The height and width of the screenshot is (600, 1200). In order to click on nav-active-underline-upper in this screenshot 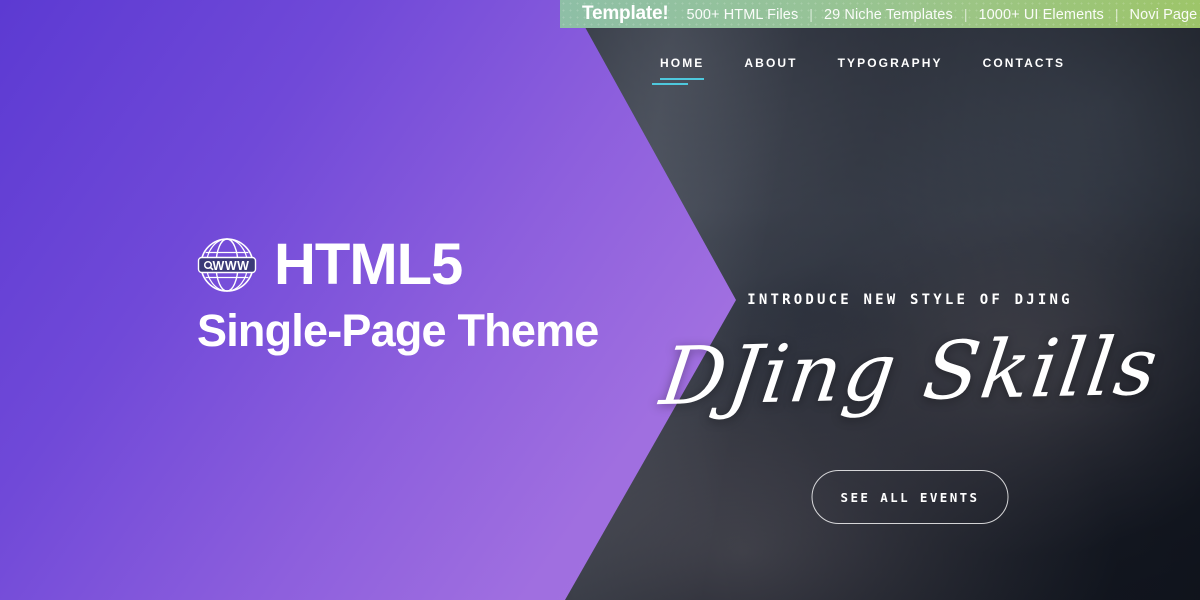, I will do `click(682, 79)`.